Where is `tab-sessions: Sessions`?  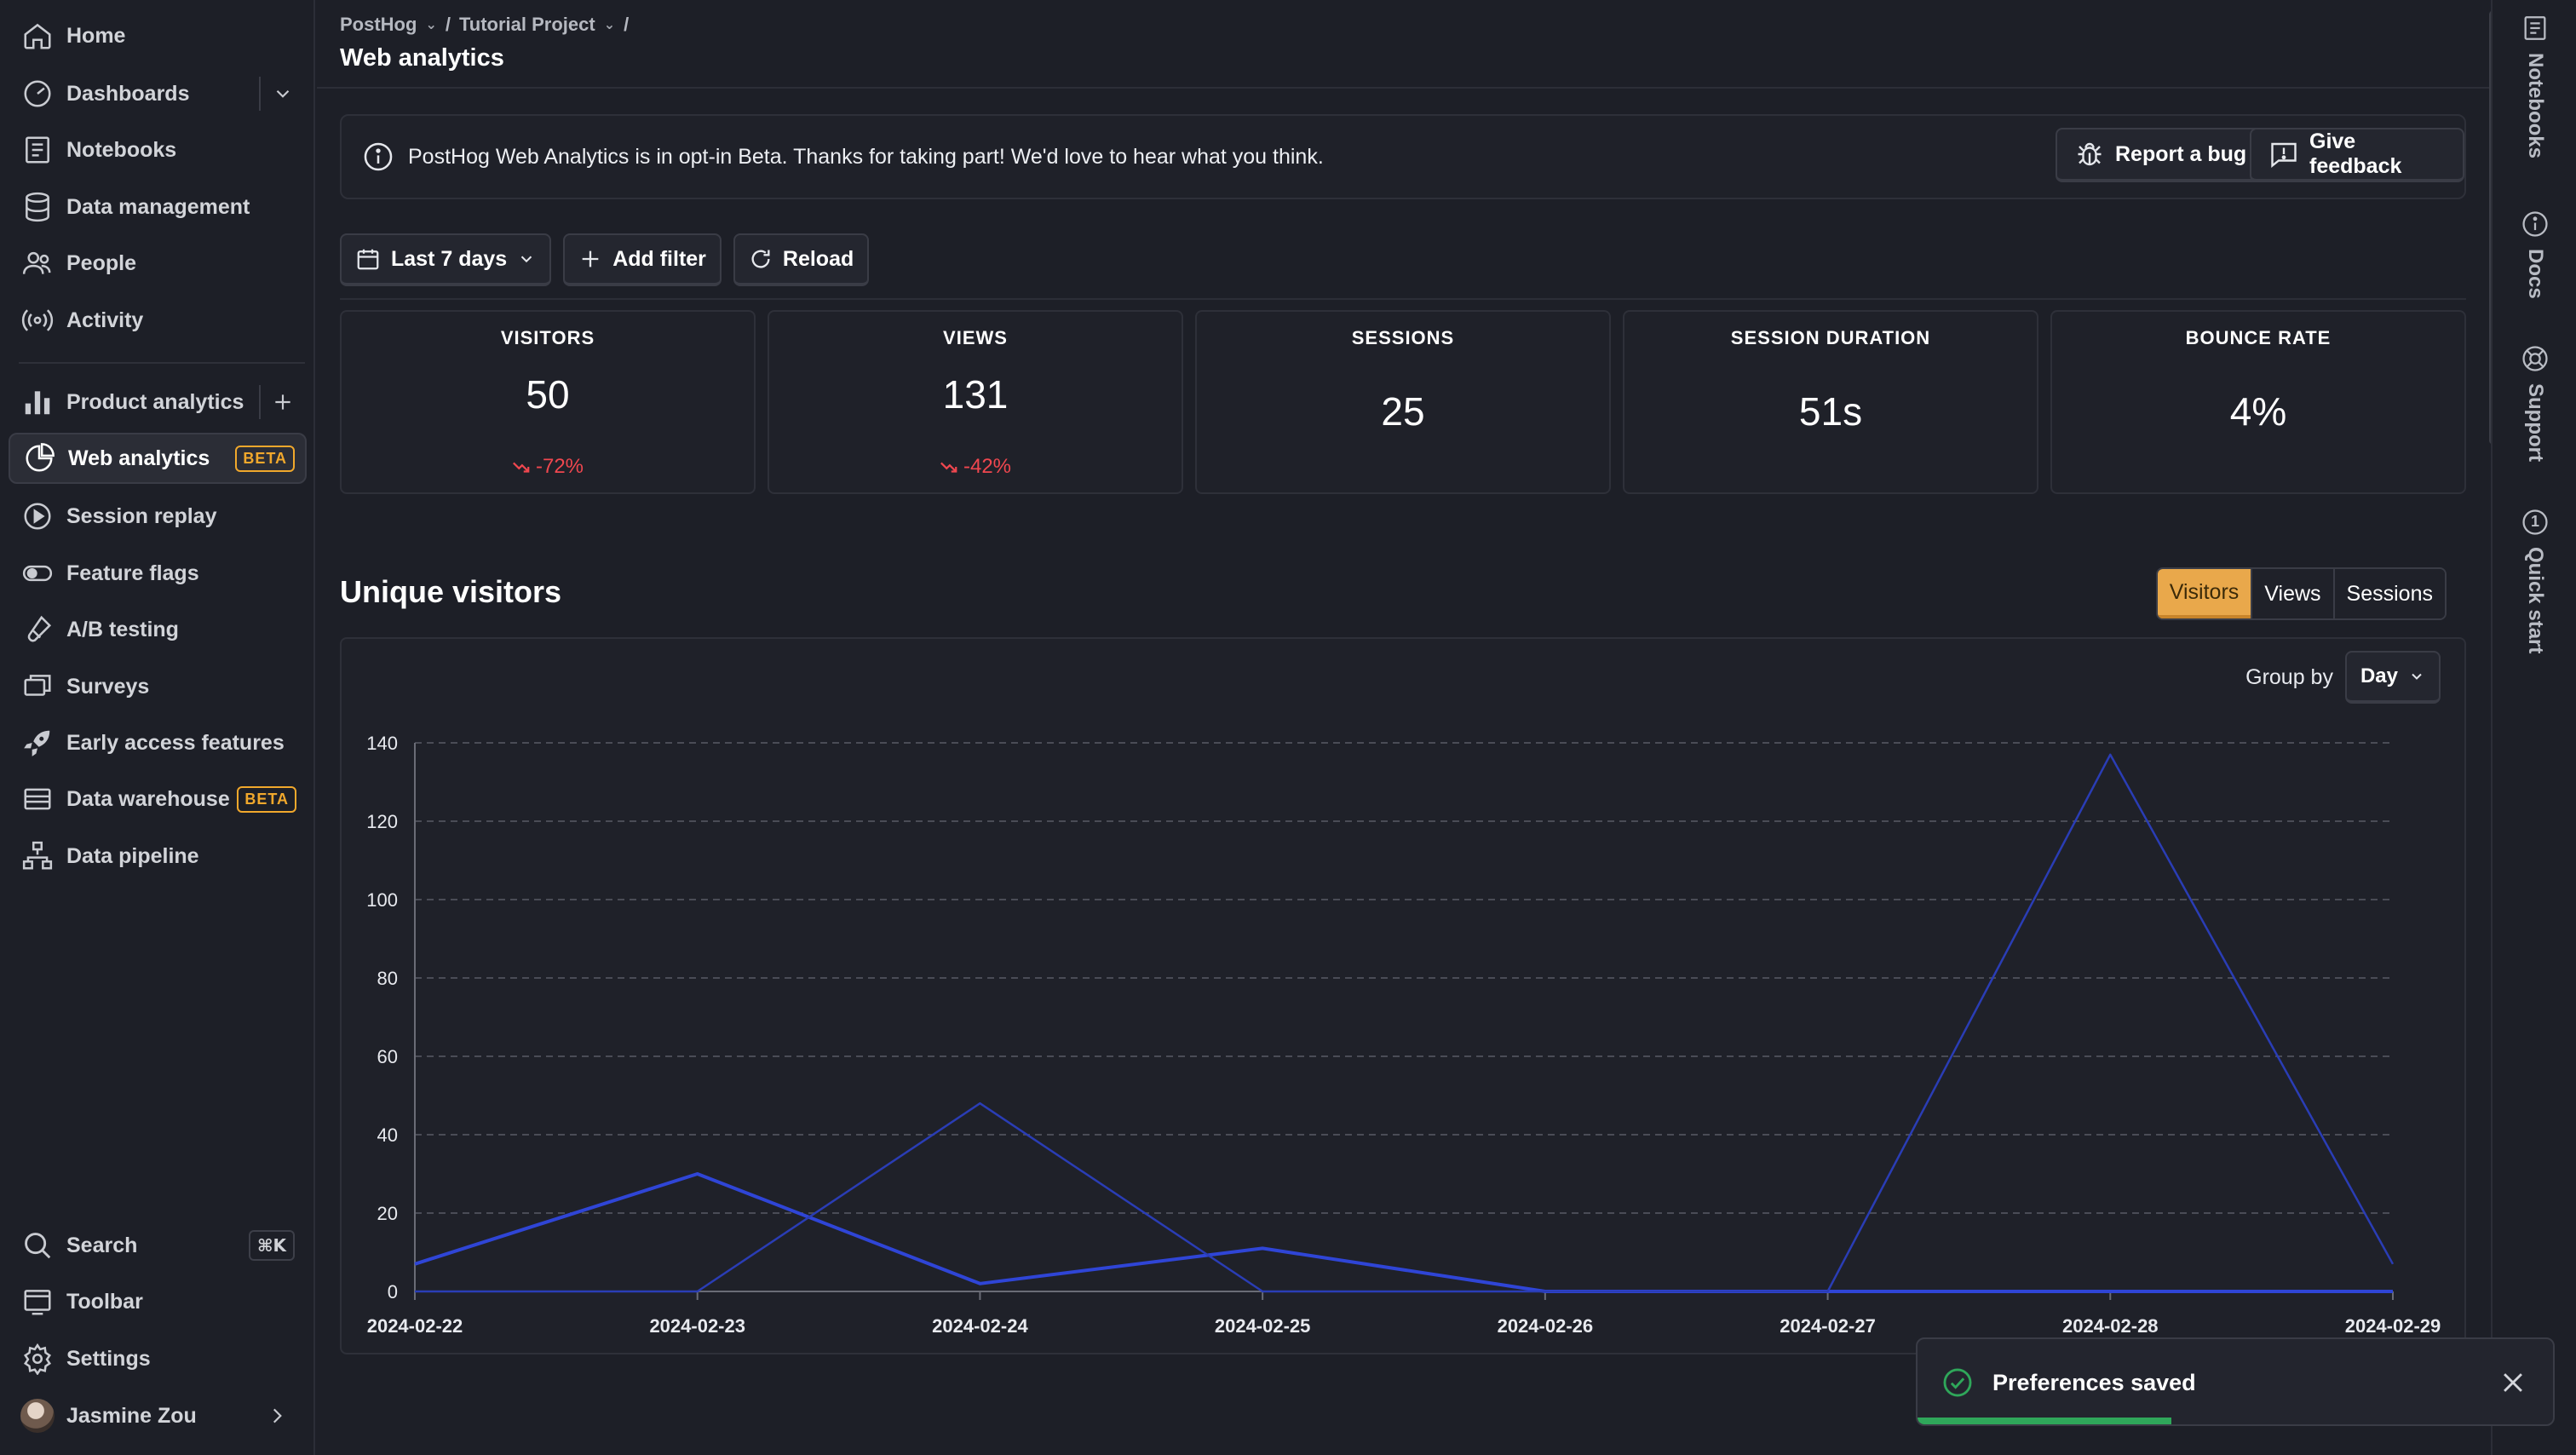
tab-sessions: Sessions is located at coordinates (2389, 593).